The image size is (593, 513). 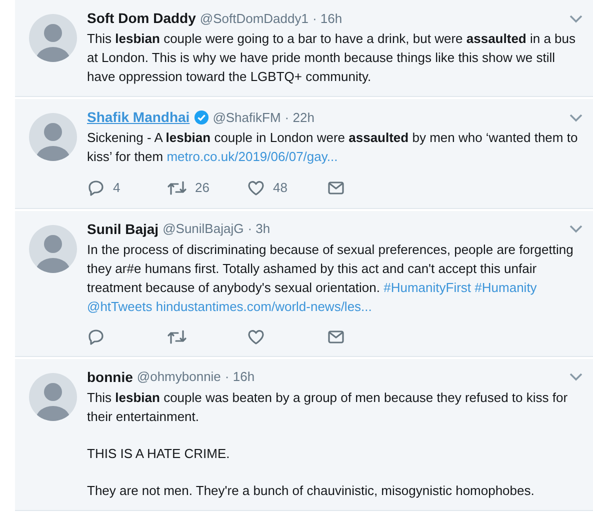 What do you see at coordinates (246, 118) in the screenshot?
I see `user-handle: @ShafikFM` at bounding box center [246, 118].